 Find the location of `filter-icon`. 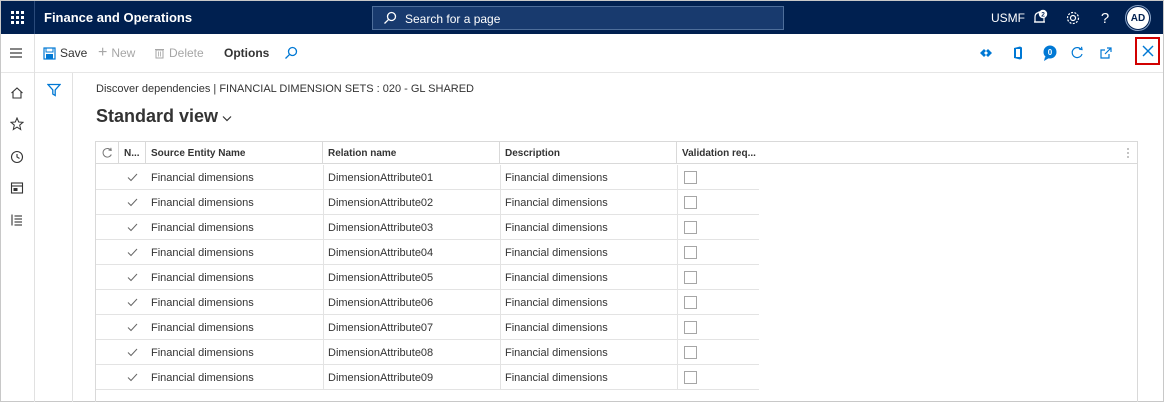

filter-icon is located at coordinates (54, 90).